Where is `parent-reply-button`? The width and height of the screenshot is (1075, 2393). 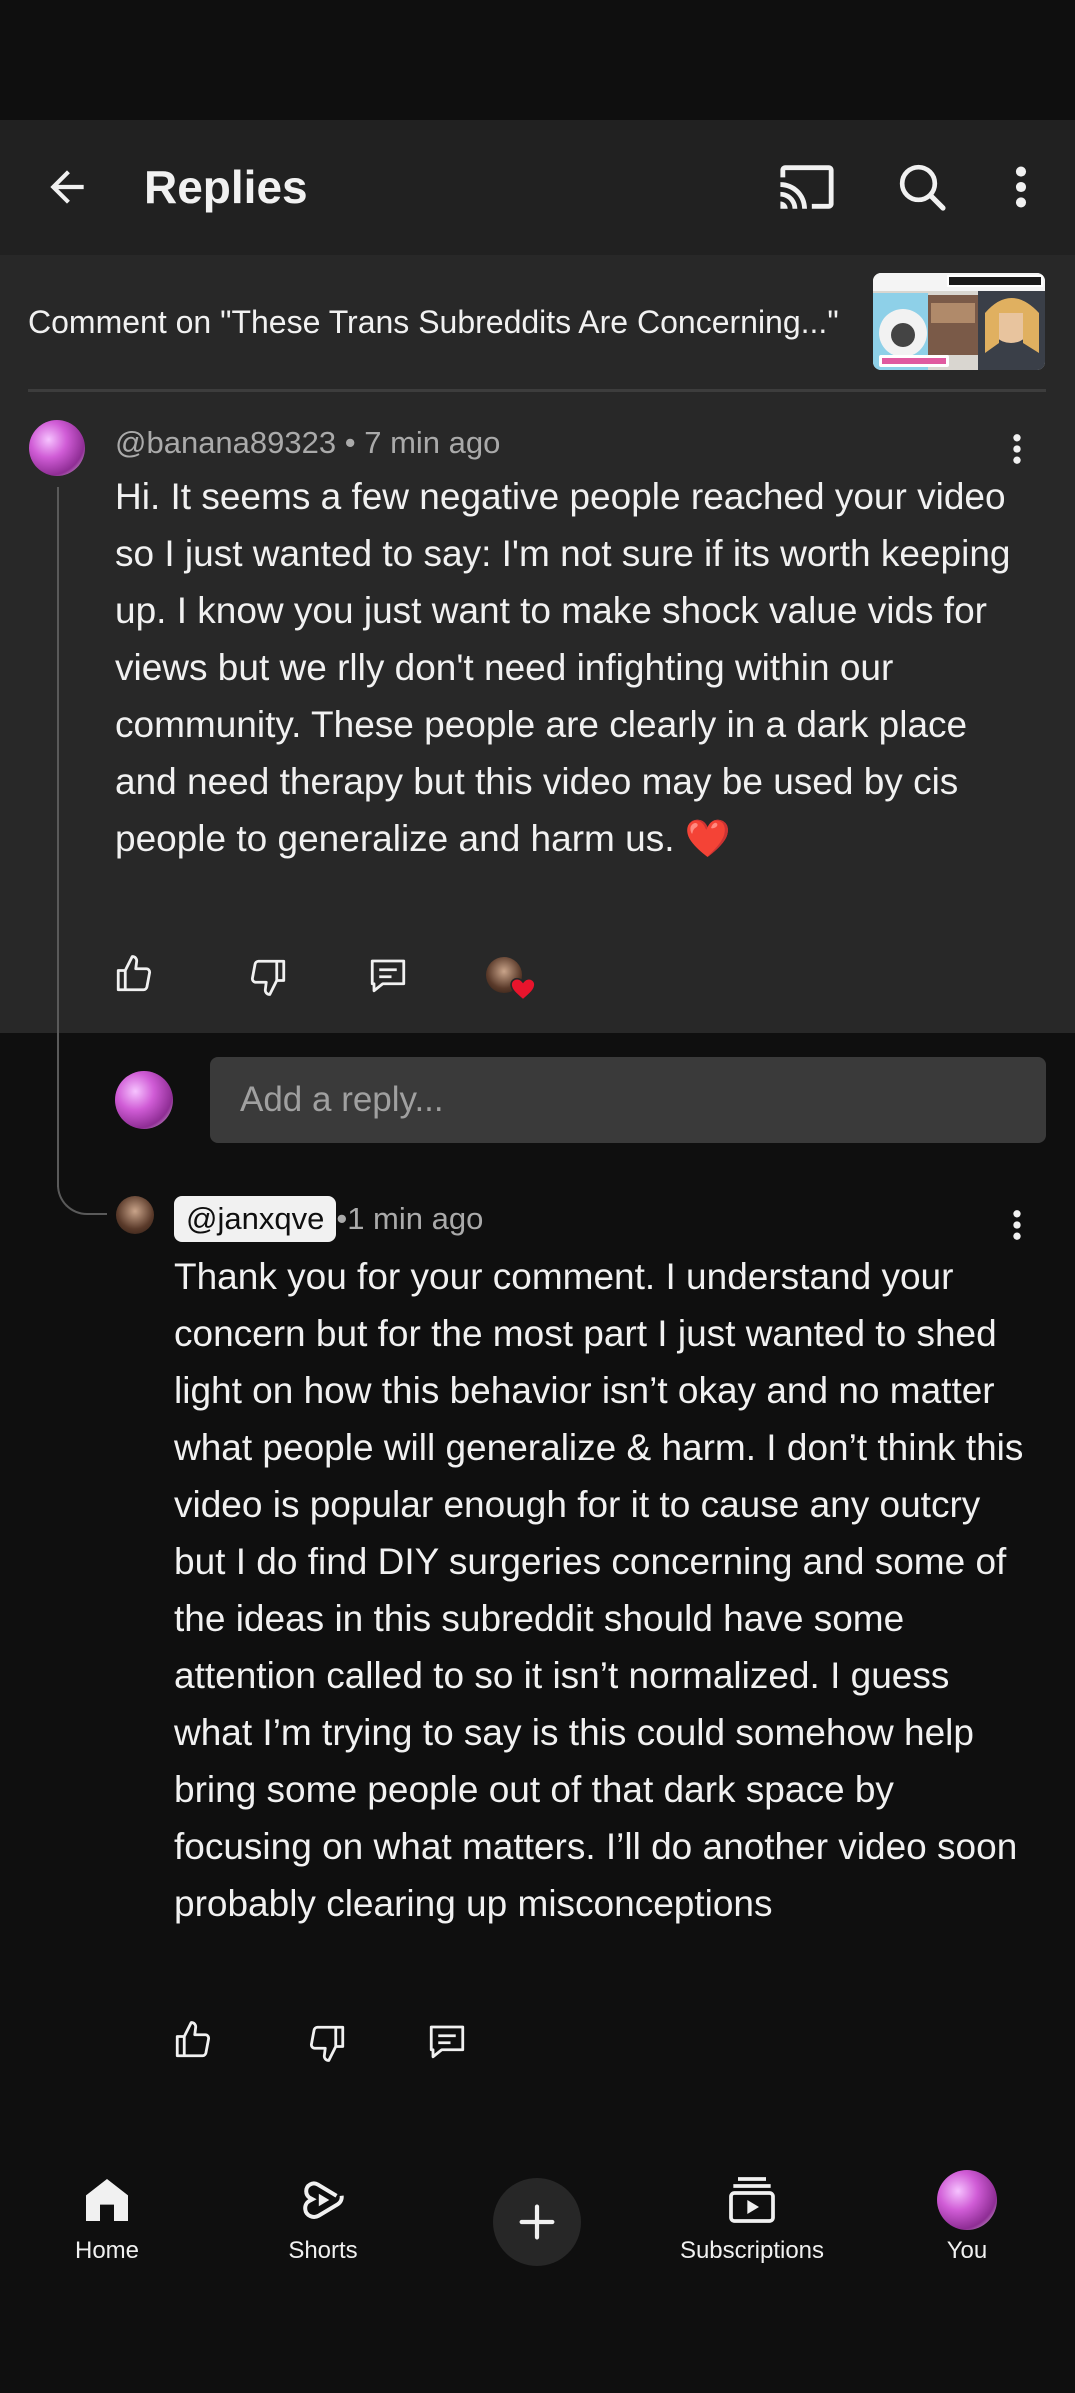
parent-reply-button is located at coordinates (388, 975).